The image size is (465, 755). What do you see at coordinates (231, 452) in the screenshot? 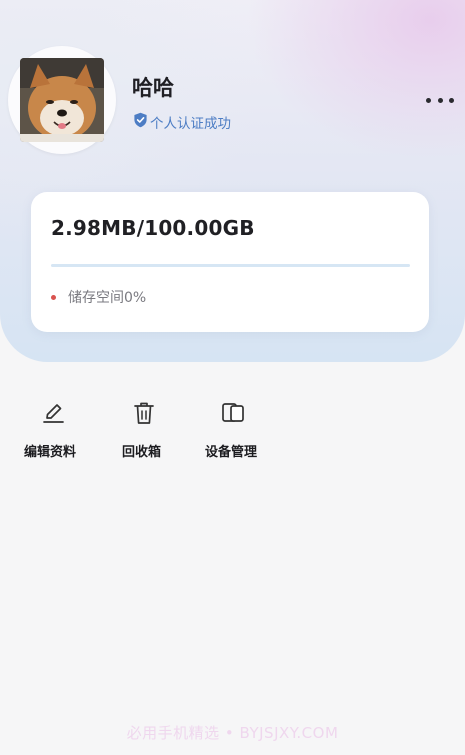
I see `device-management-label: 设备管理` at bounding box center [231, 452].